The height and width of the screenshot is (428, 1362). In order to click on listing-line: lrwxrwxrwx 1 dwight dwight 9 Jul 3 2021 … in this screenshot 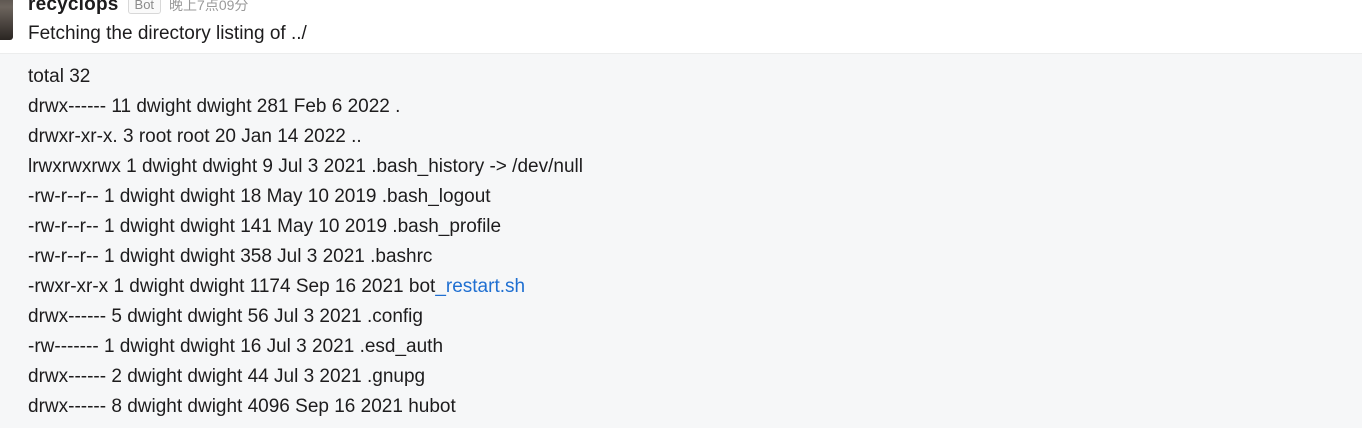, I will do `click(305, 166)`.